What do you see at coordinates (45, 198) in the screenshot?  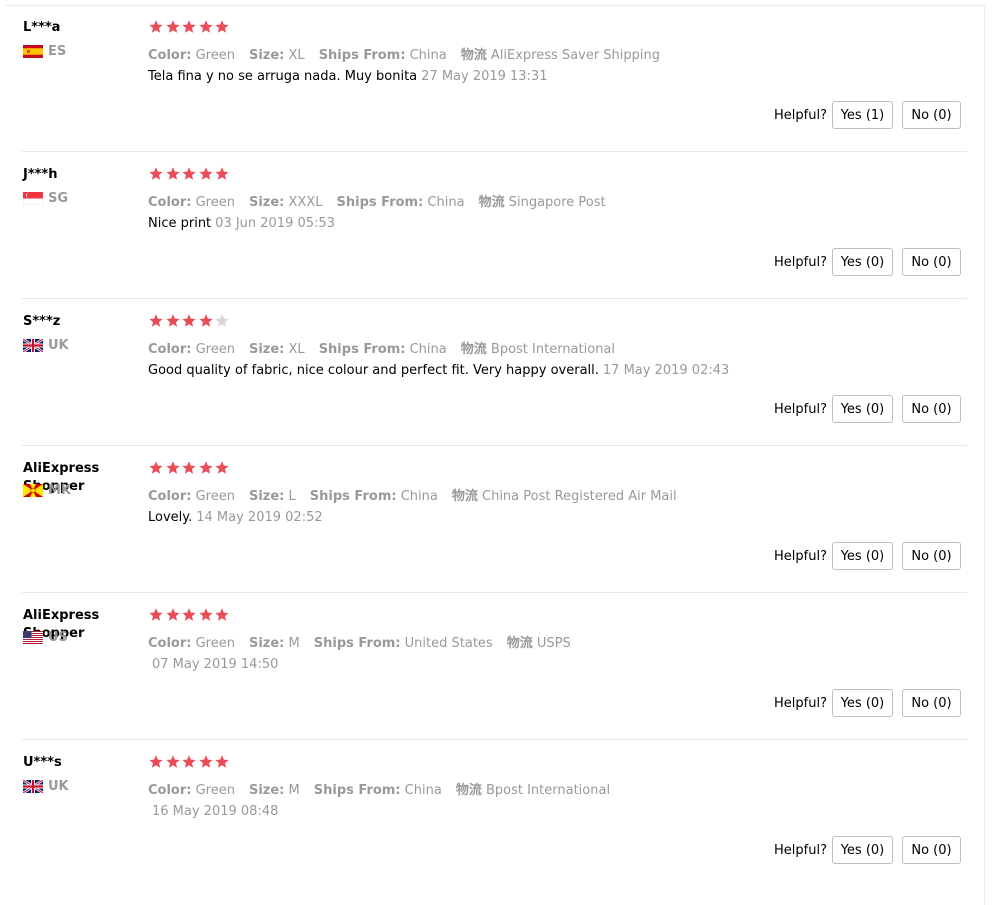 I see `reviewer-country: SG` at bounding box center [45, 198].